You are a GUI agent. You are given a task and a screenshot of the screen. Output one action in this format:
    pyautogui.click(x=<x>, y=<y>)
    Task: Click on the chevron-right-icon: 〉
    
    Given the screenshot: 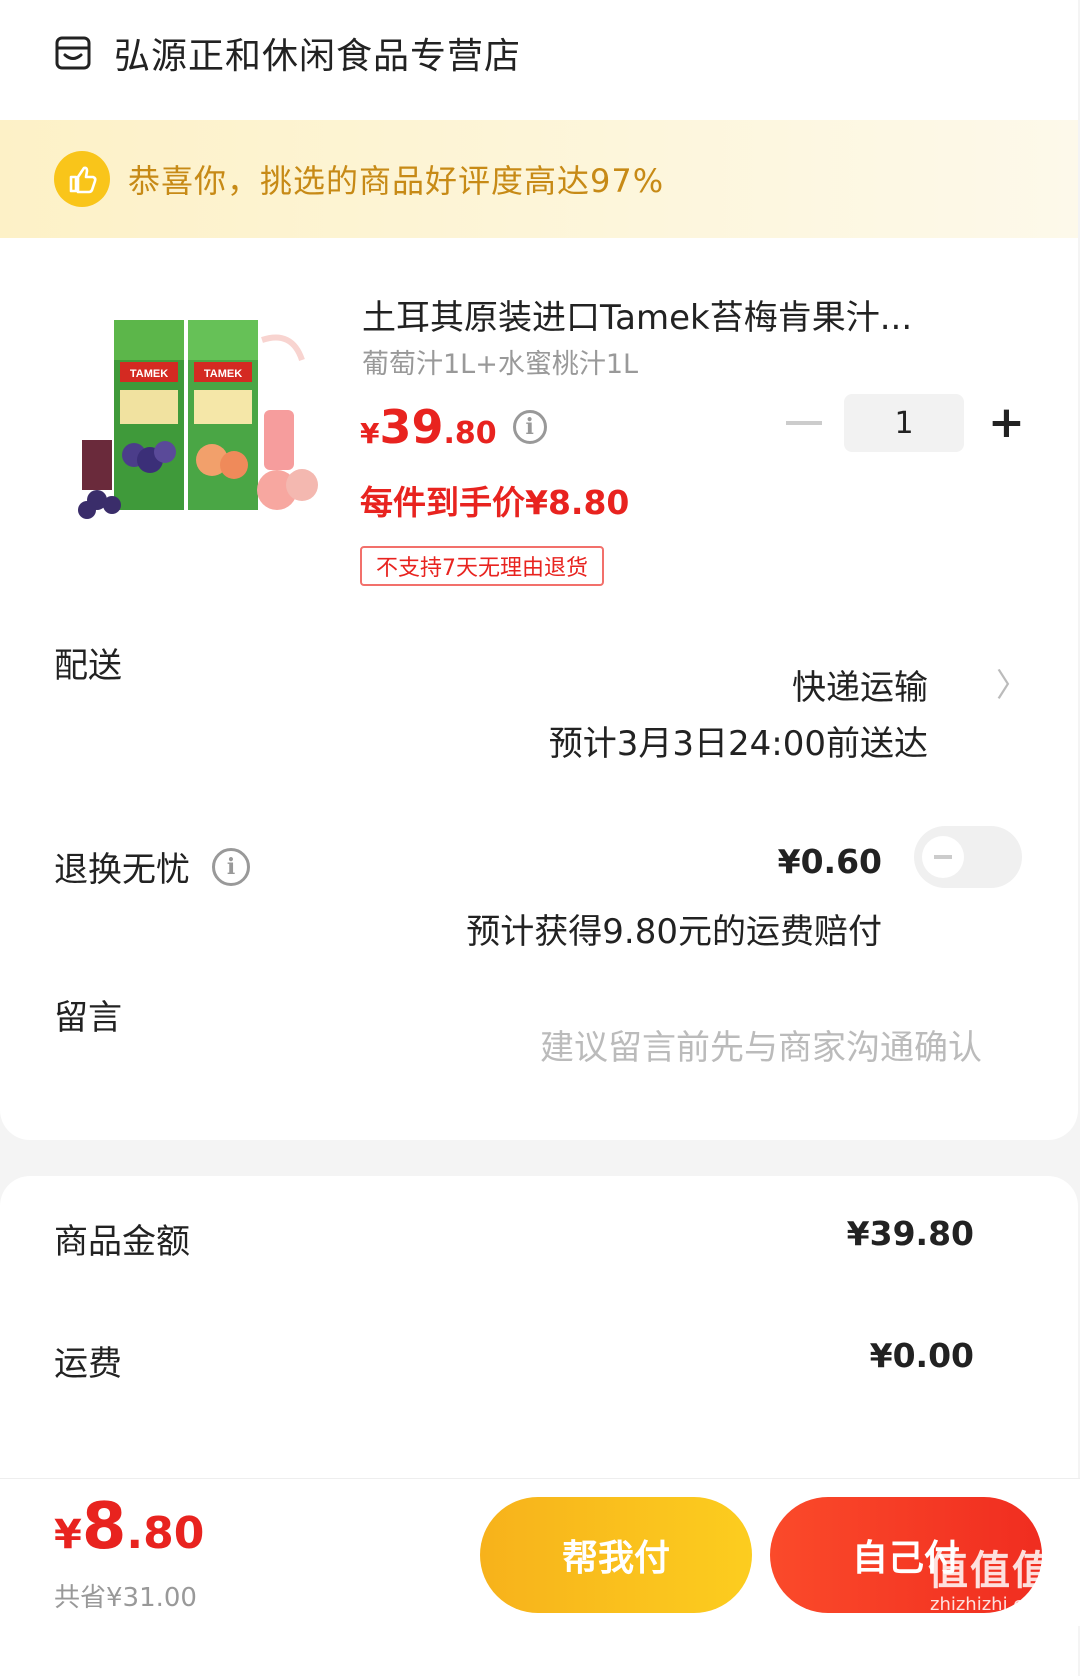 What is the action you would take?
    pyautogui.click(x=1012, y=683)
    